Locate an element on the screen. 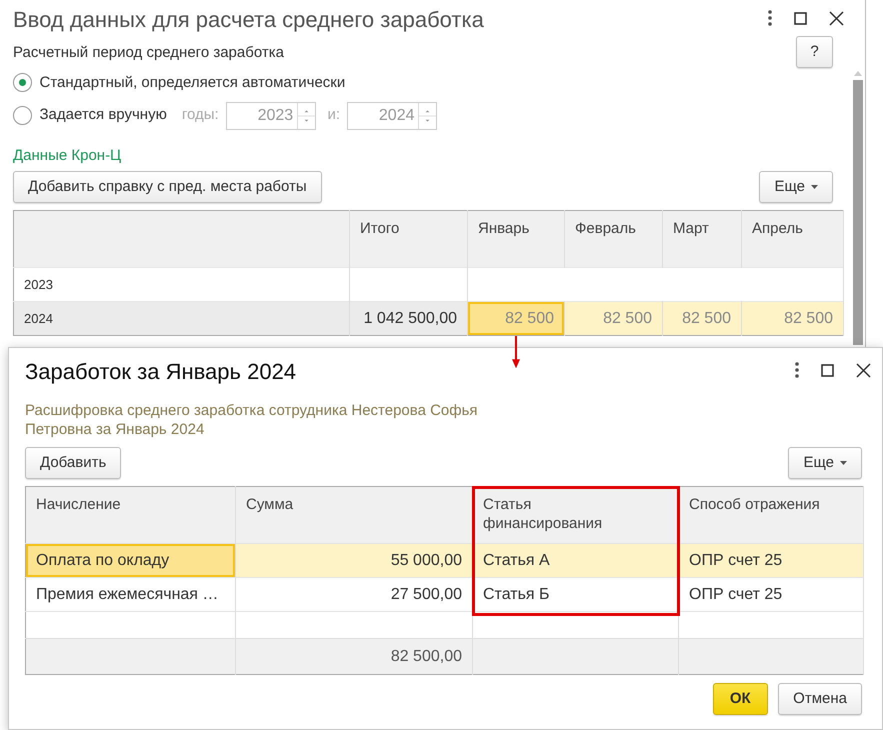 The height and width of the screenshot is (730, 883). section-label: Расчетный период среднего заработка is located at coordinates (149, 52).